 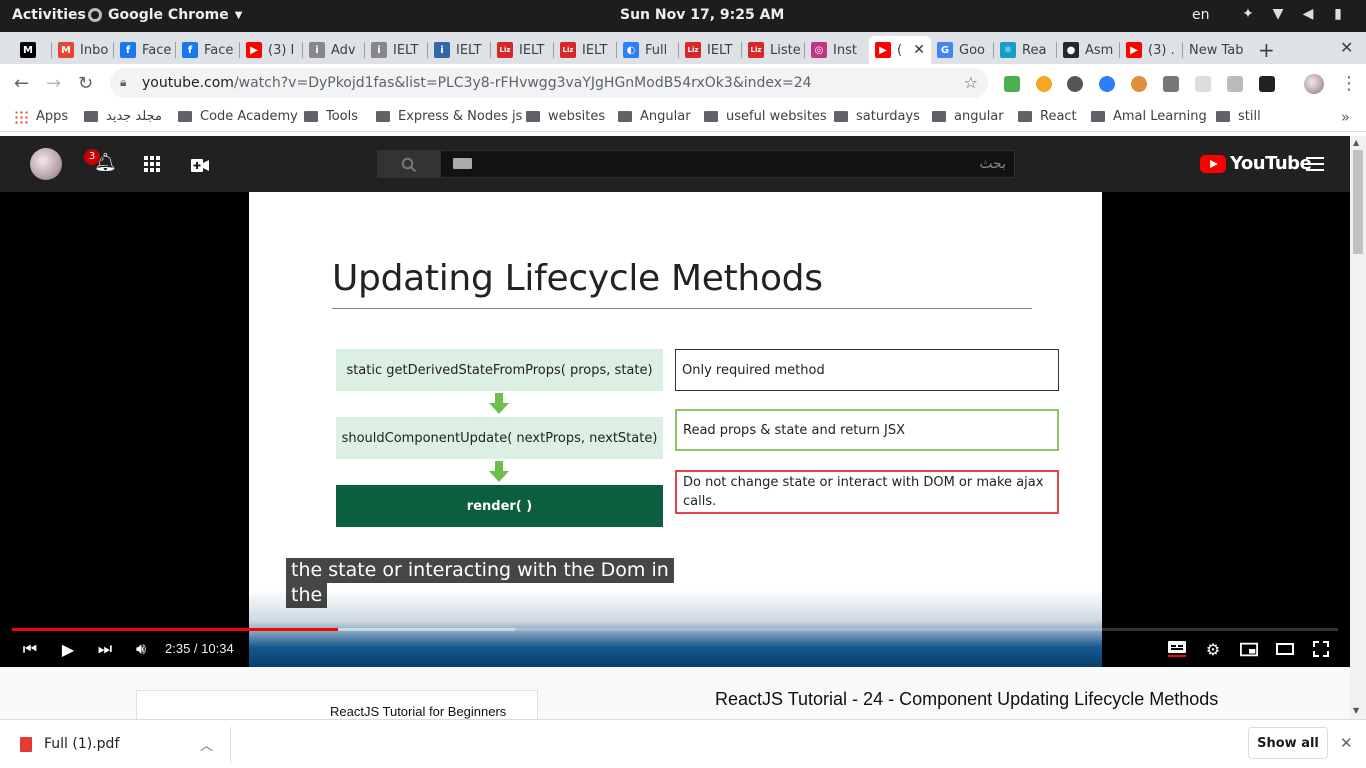 I want to click on tab-title: ‫. (3), so click(x=1161, y=50).